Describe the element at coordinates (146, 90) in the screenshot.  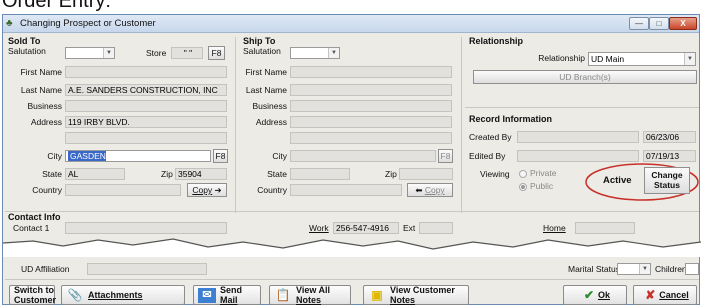
I see `sold-last-name-field: A.E. SANDERS CONSTRUCTION, INC` at that location.